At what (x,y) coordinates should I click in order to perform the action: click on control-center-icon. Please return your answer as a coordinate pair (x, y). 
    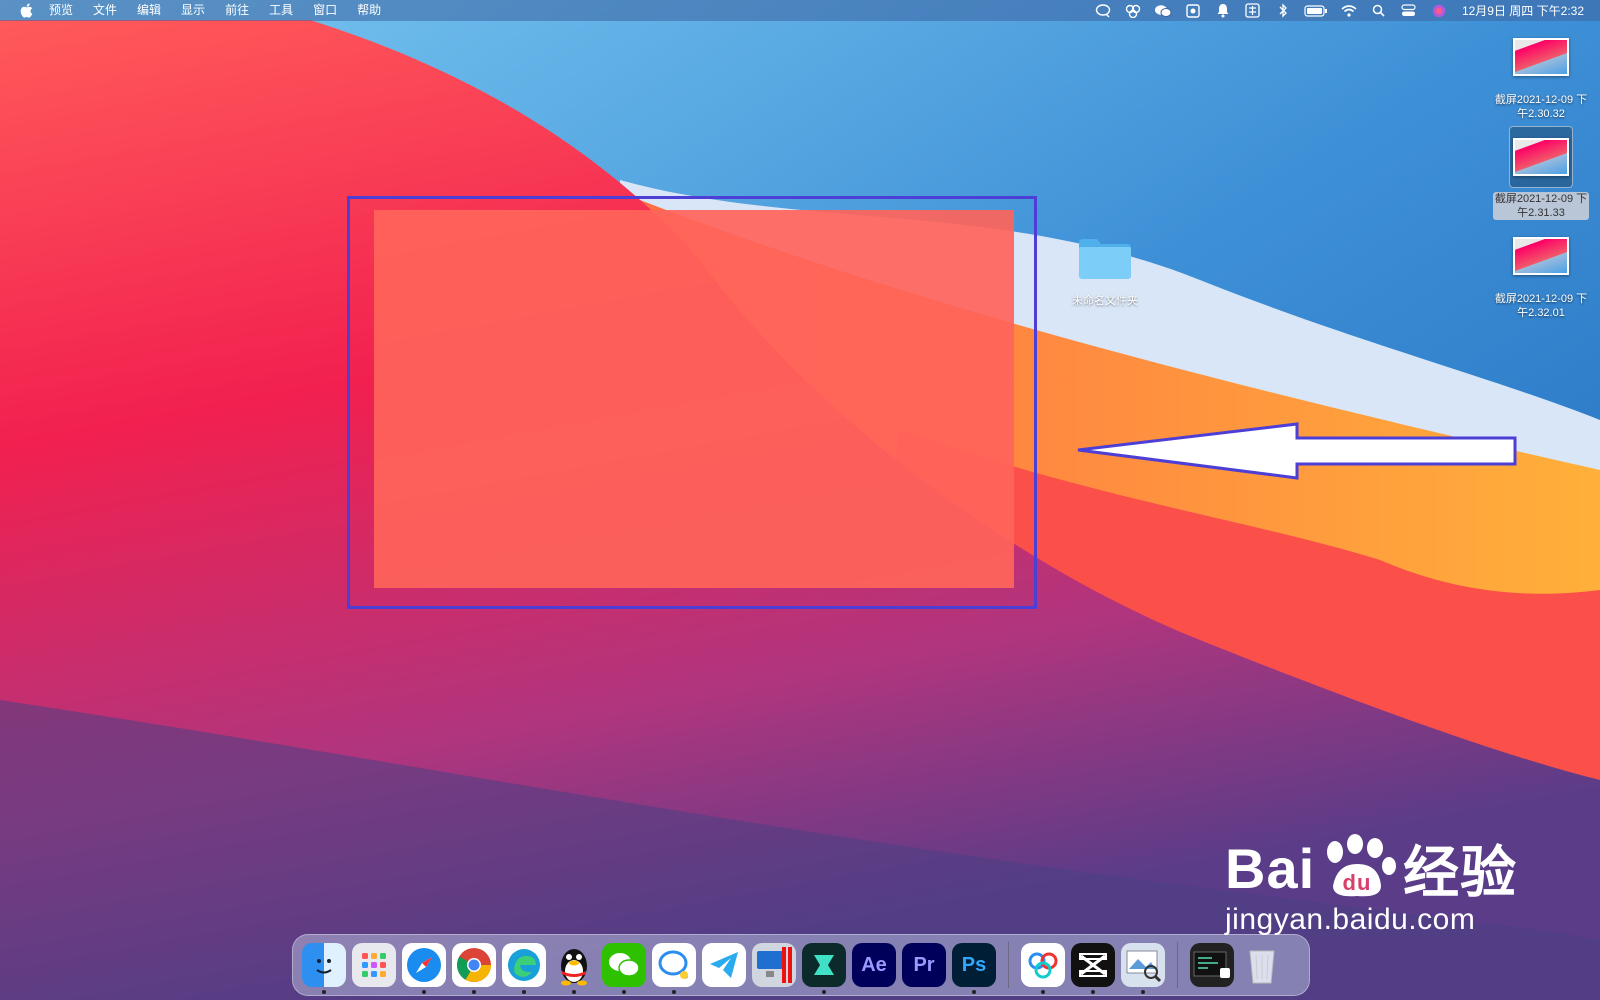
    Looking at the image, I should click on (1409, 11).